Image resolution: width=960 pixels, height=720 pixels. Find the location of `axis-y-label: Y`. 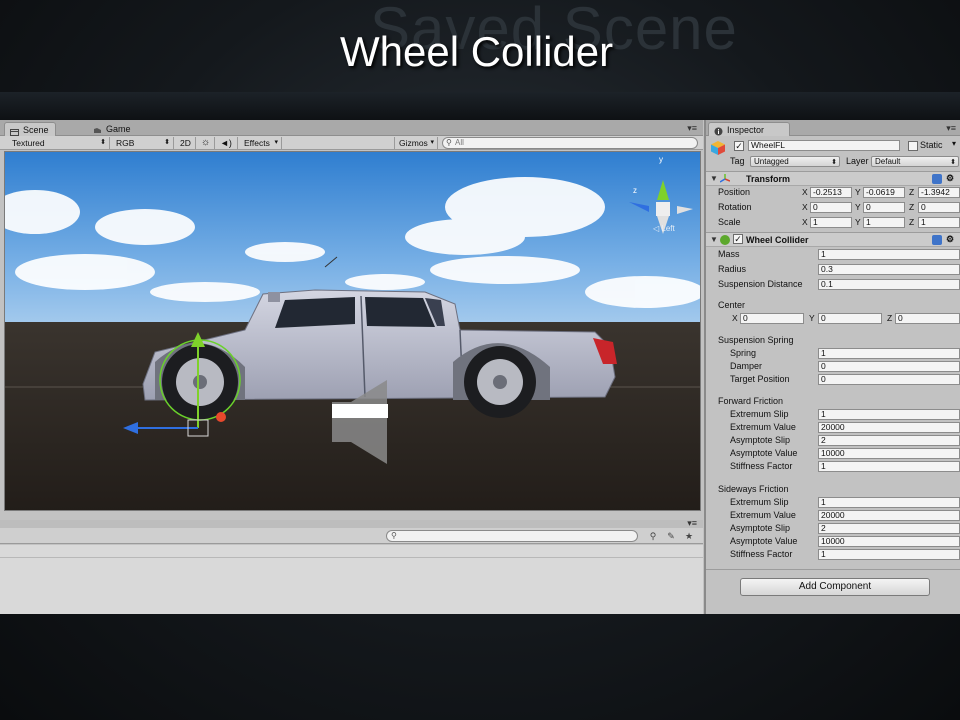

axis-y-label: Y is located at coordinates (858, 207).